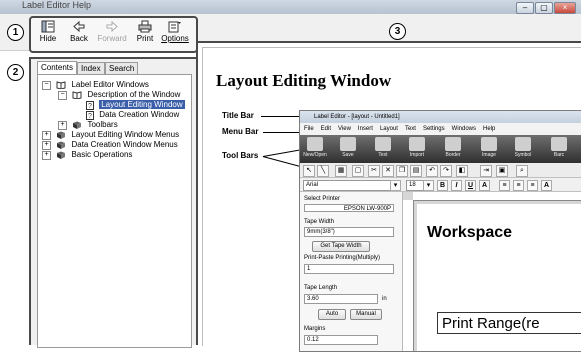  What do you see at coordinates (175, 38) in the screenshot?
I see `options-label: Options` at bounding box center [175, 38].